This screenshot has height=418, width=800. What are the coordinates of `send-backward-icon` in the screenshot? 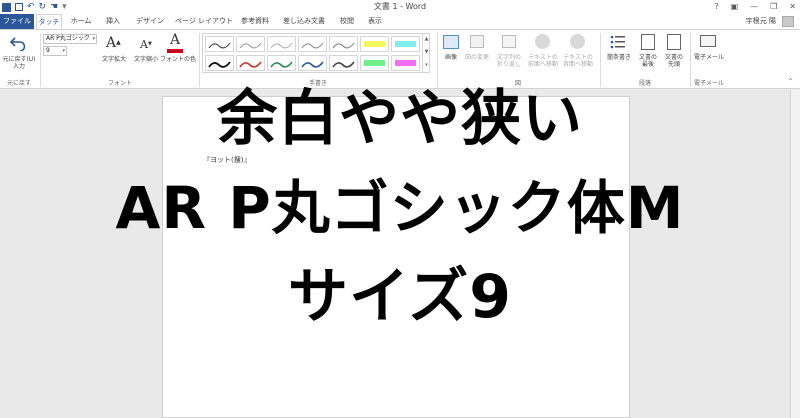 It's located at (577, 41).